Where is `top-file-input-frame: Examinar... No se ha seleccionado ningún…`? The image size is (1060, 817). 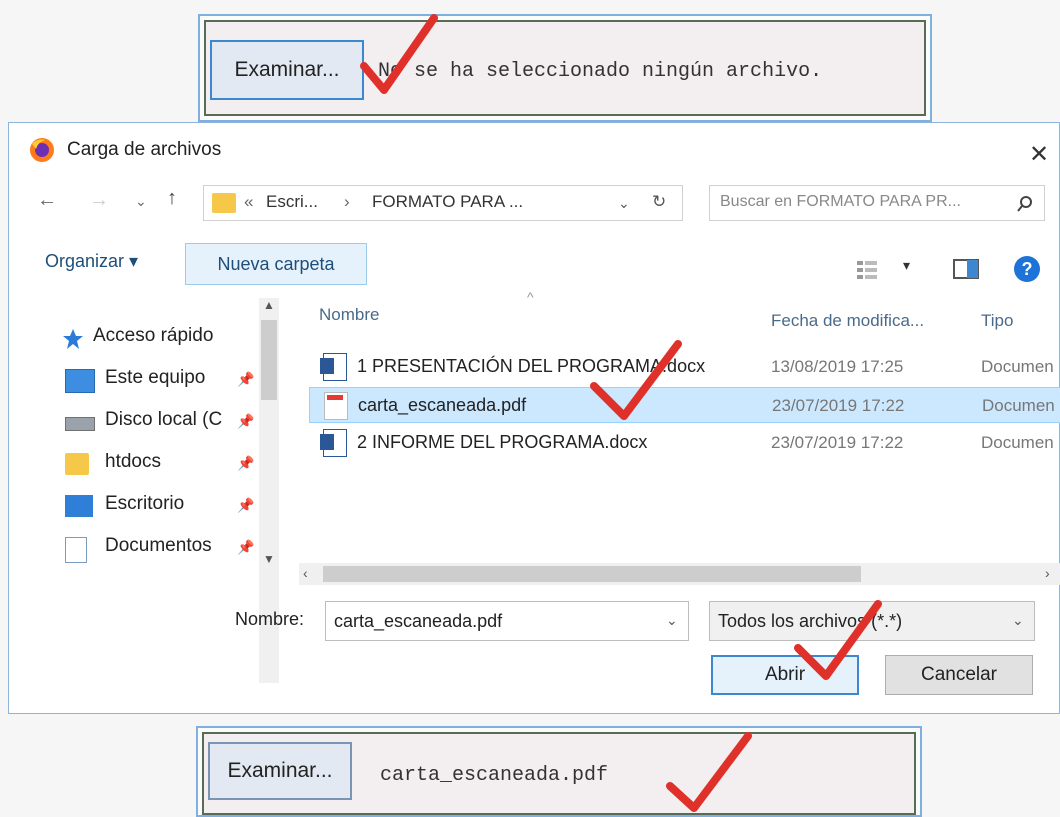 top-file-input-frame: Examinar... No se ha seleccionado ningún… is located at coordinates (565, 68).